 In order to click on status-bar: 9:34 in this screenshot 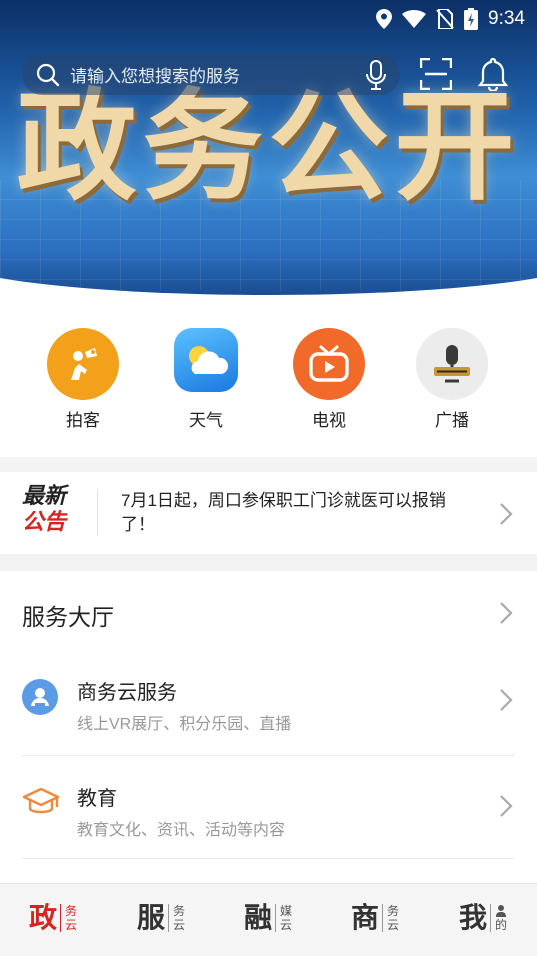, I will do `click(268, 19)`.